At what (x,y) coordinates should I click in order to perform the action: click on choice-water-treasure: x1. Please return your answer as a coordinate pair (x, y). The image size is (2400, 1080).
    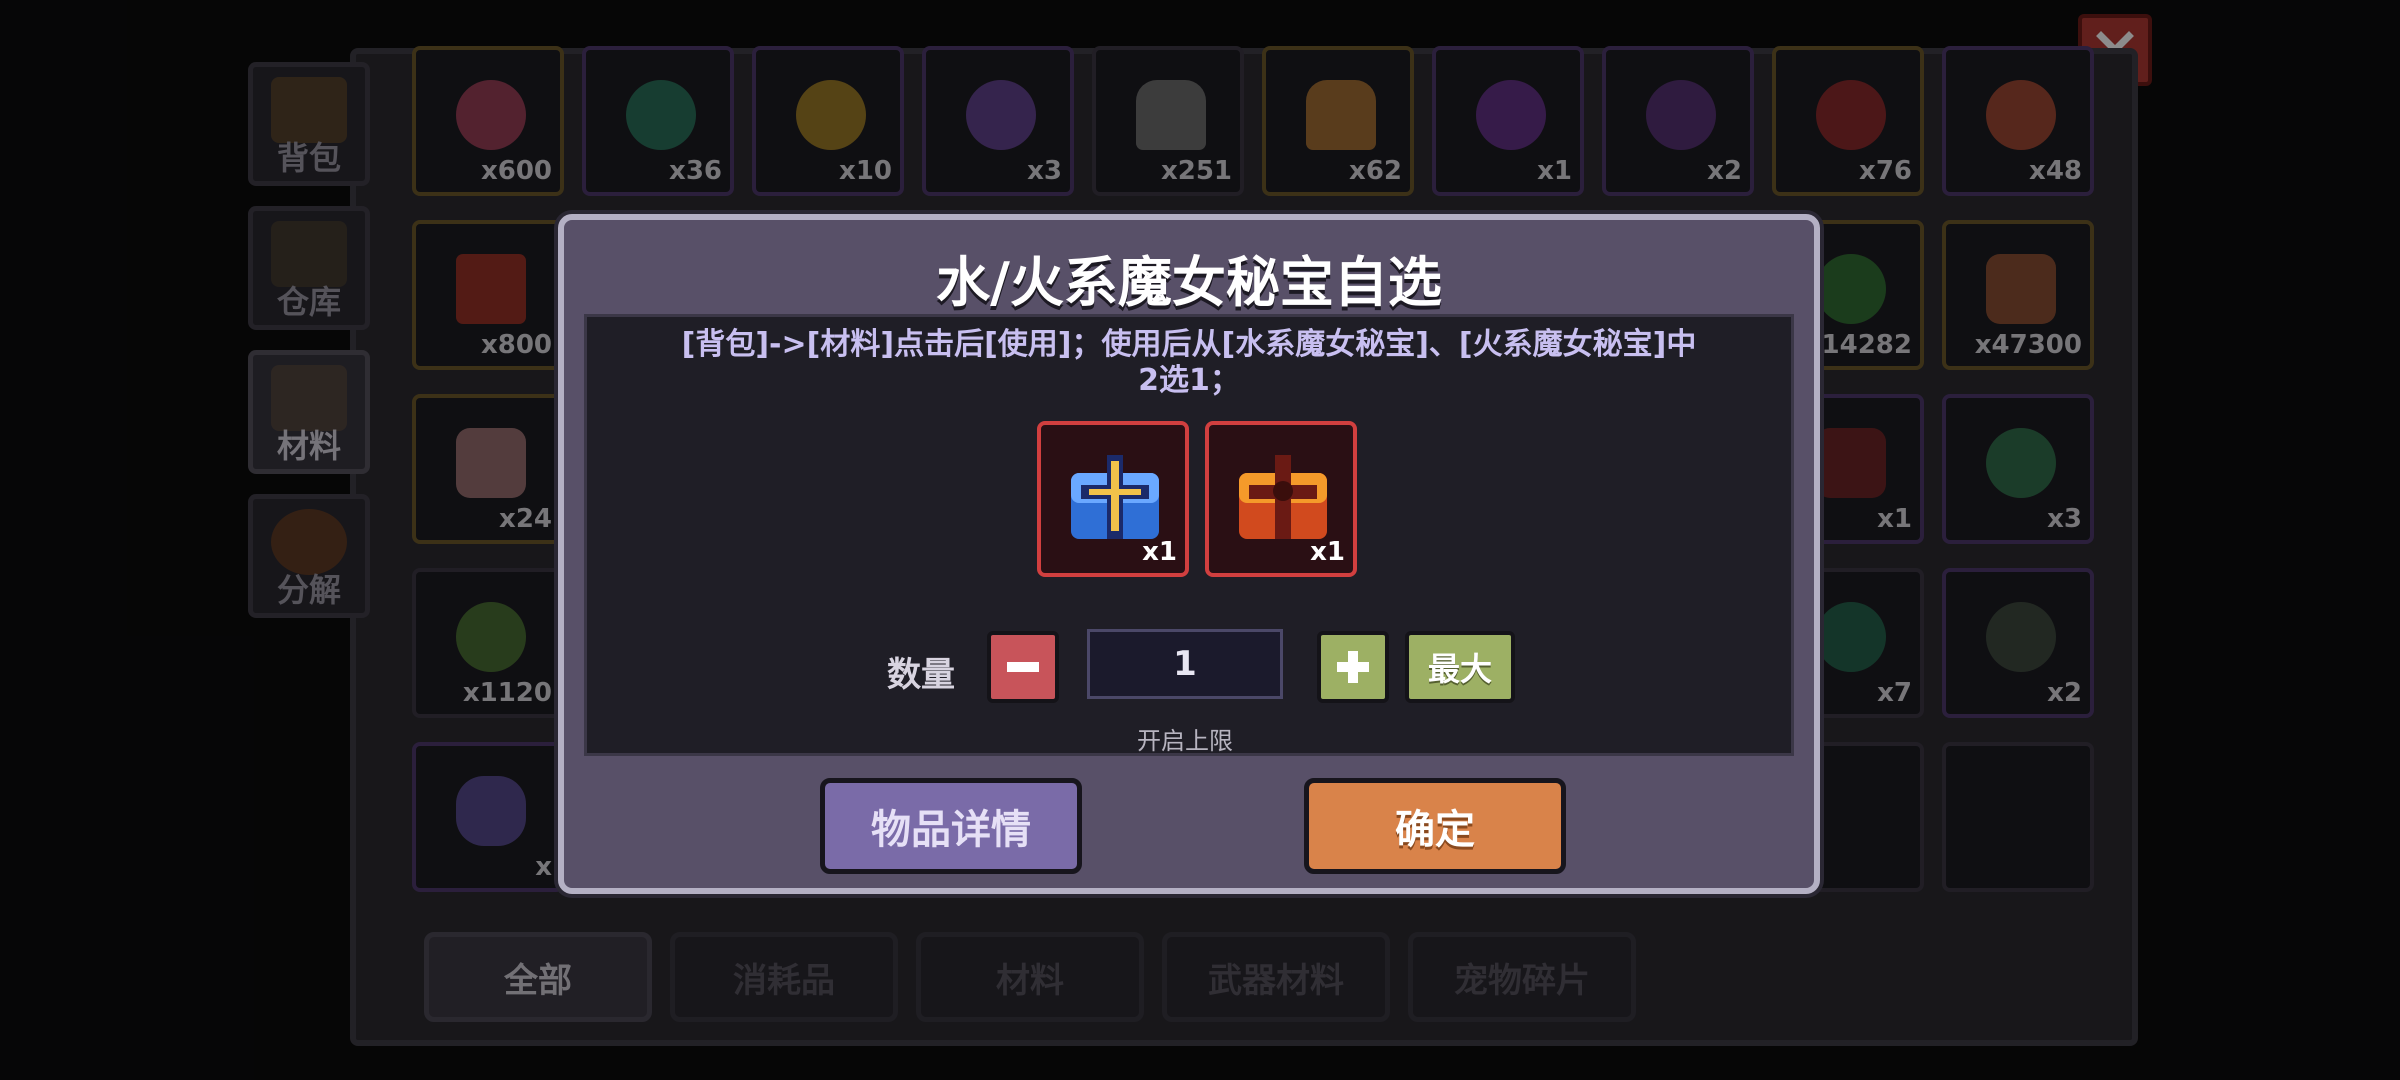
    Looking at the image, I should click on (1113, 499).